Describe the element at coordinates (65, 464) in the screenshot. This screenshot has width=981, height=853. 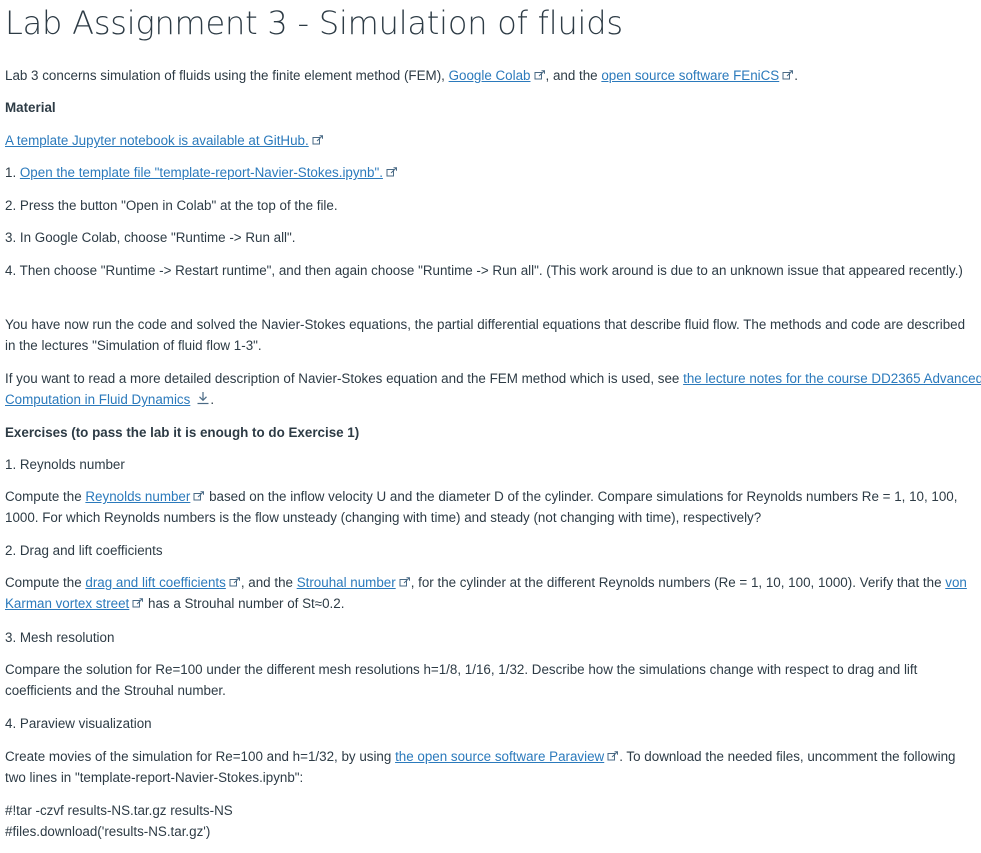
I see `exercise-1-heading: 1. Reynolds number` at that location.